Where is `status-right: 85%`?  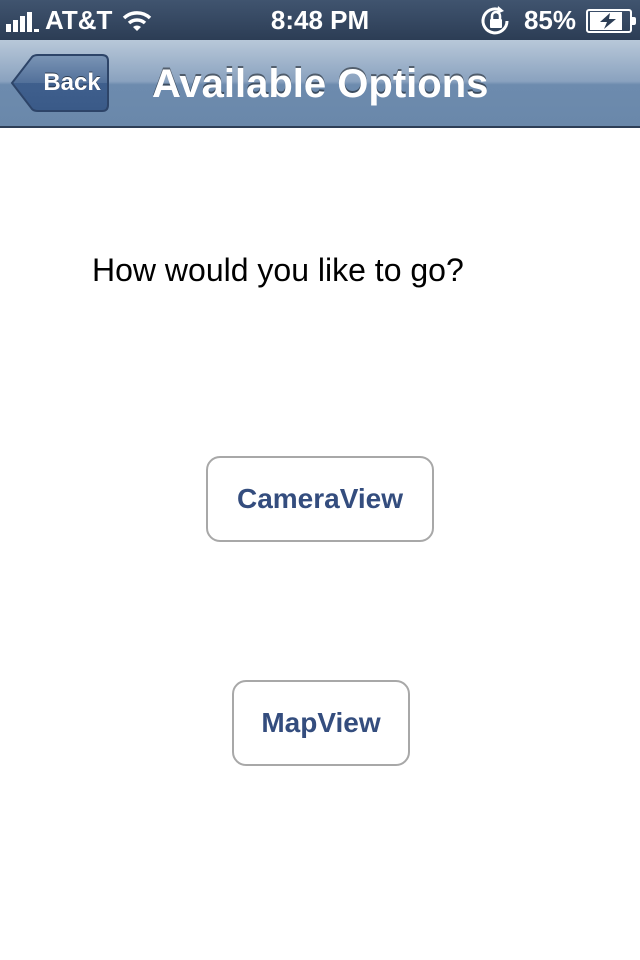 status-right: 85% is located at coordinates (558, 20).